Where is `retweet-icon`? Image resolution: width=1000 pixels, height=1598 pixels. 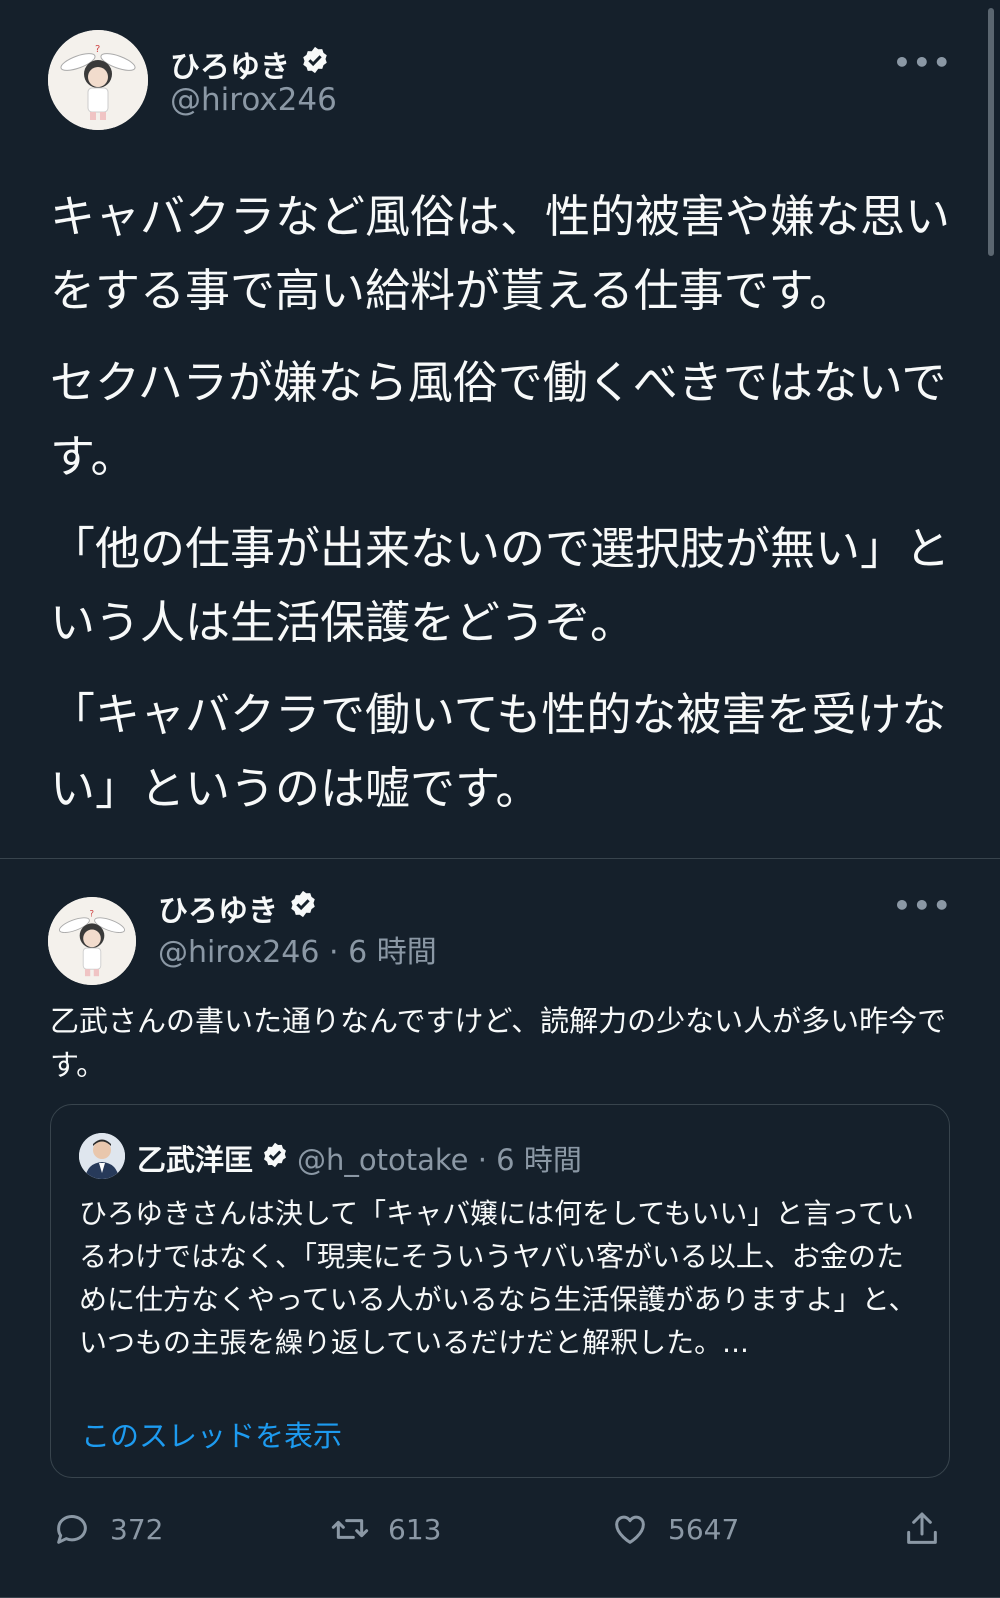
retweet-icon is located at coordinates (350, 1529).